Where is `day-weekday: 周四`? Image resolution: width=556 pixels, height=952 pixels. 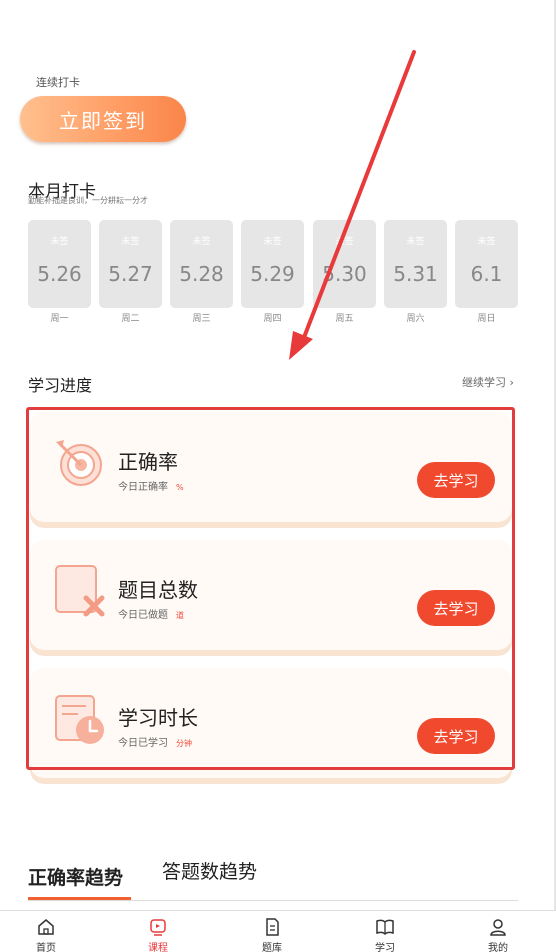 day-weekday: 周四 is located at coordinates (272, 319).